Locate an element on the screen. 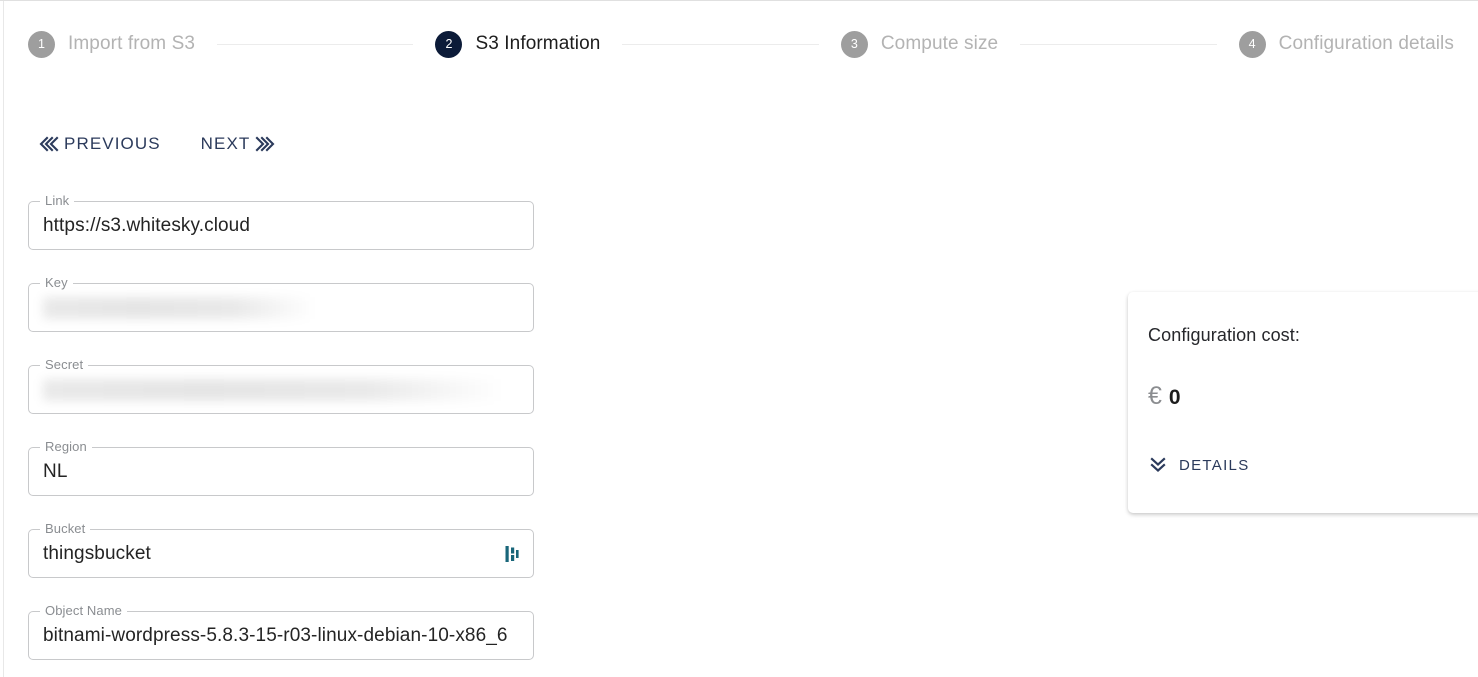 This screenshot has height=677, width=1478. region-field-value: NL is located at coordinates (55, 471).